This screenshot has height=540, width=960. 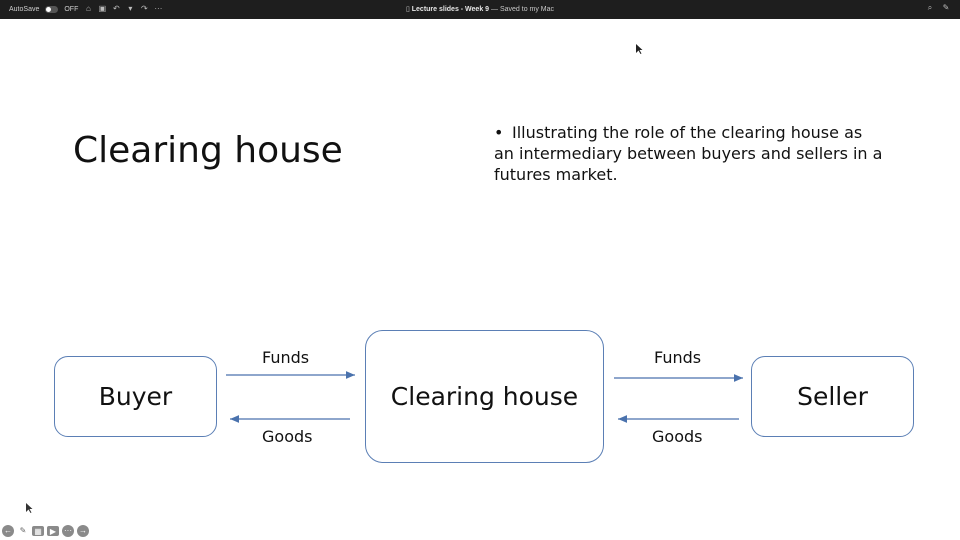 I want to click on previous-slide-icon: ←, so click(x=8, y=531).